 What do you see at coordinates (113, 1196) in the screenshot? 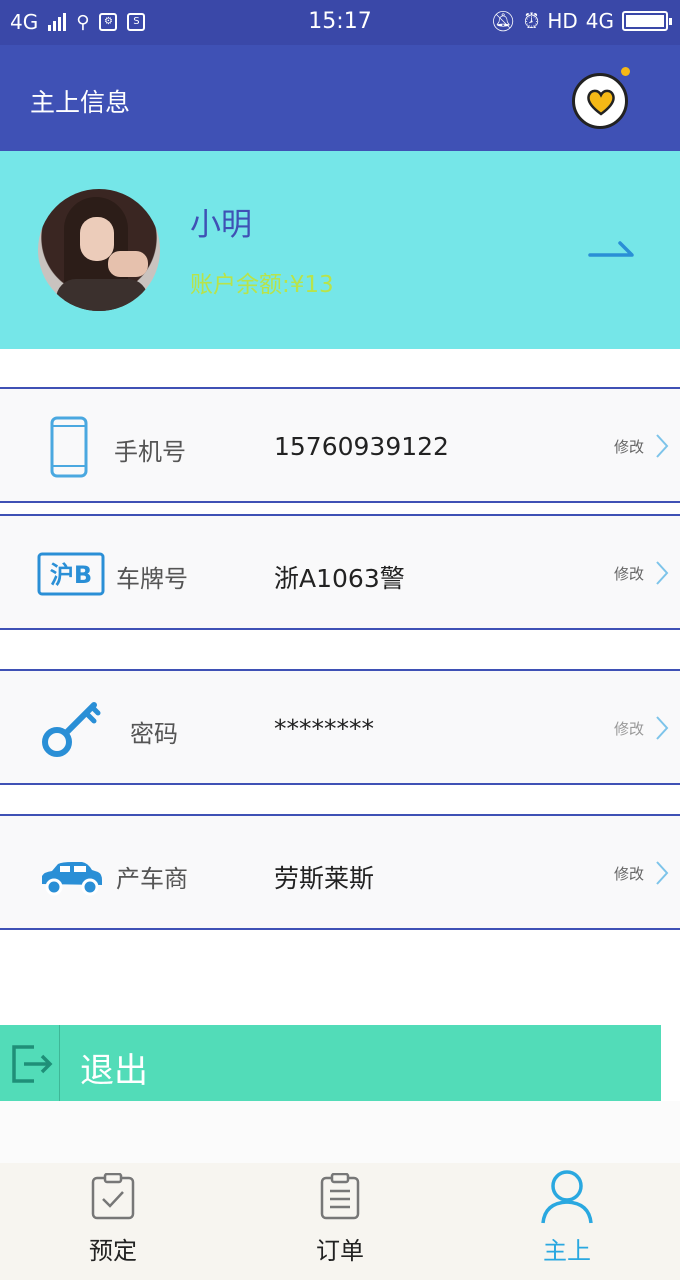
I see `clipboard-check-icon` at bounding box center [113, 1196].